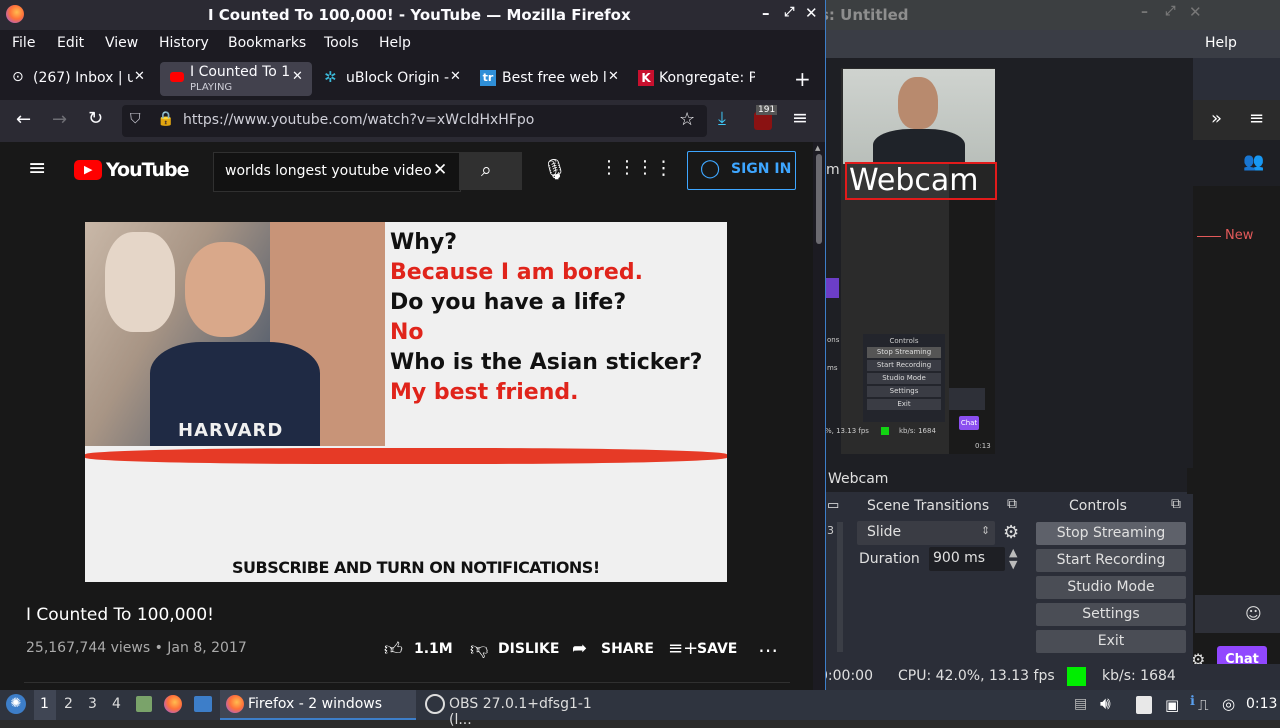 This screenshot has height=728, width=1280. Describe the element at coordinates (1105, 704) in the screenshot. I see `tray-volume-icon: 🔊︎` at that location.